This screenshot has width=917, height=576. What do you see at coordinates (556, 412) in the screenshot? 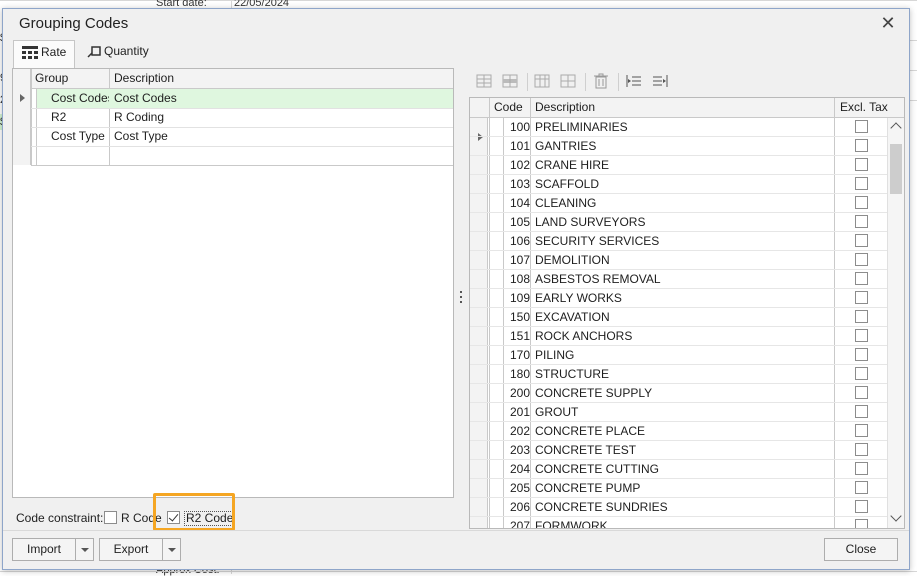
I see `cell-description: GROUT` at bounding box center [556, 412].